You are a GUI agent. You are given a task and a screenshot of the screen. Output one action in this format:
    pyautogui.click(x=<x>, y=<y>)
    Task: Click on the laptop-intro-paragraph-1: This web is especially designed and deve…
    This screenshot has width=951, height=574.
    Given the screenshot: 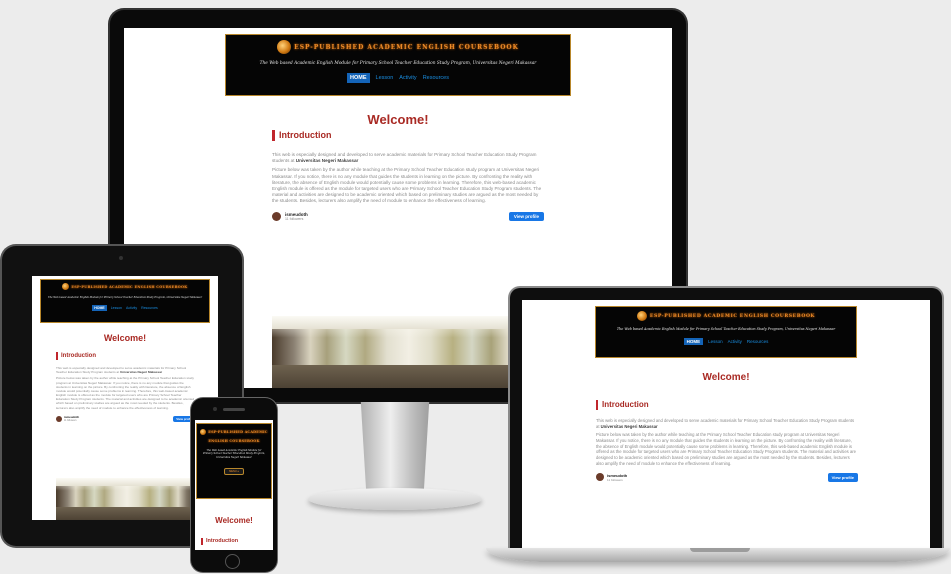 What is the action you would take?
    pyautogui.click(x=727, y=423)
    